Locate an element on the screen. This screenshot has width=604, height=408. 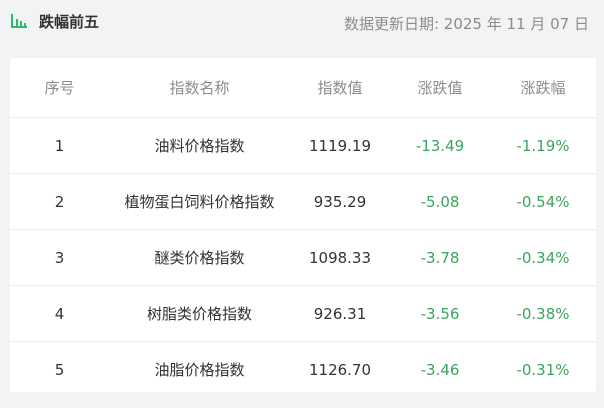
index-value-cell: 935.29 is located at coordinates (340, 201).